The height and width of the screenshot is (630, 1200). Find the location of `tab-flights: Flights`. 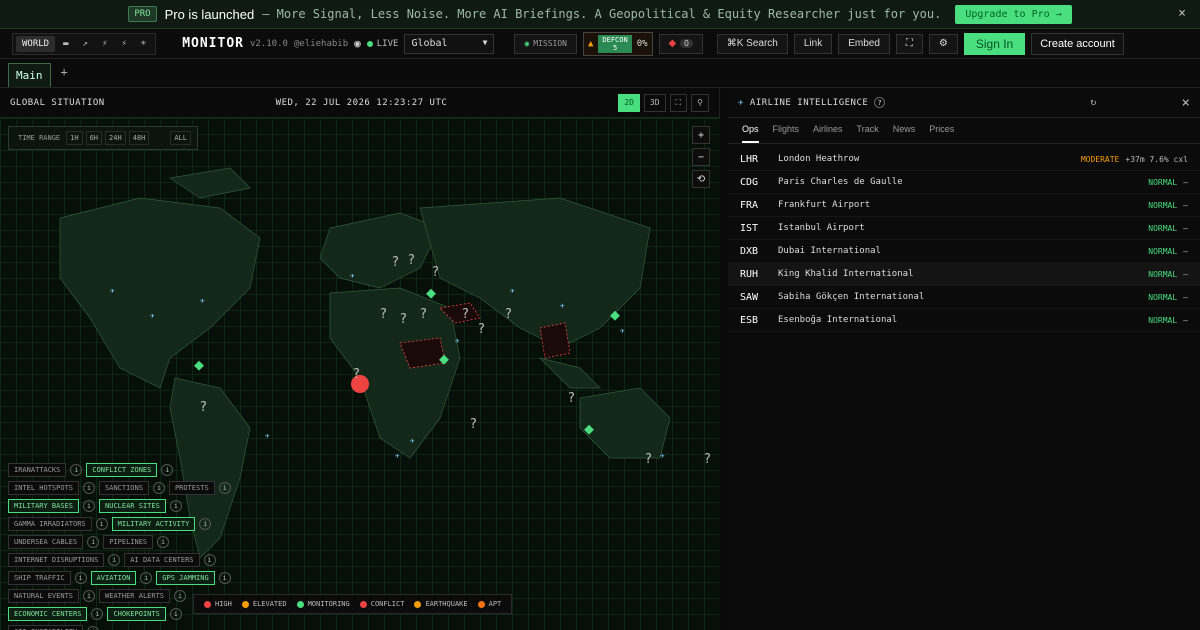

tab-flights: Flights is located at coordinates (786, 133).